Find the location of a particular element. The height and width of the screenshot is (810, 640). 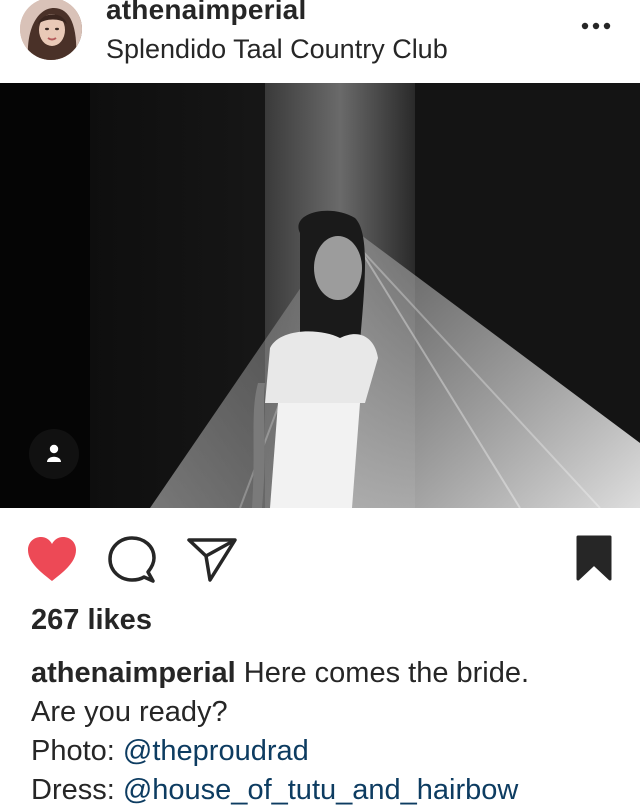

photo-credit-mention: @theproudrad is located at coordinates (216, 751).